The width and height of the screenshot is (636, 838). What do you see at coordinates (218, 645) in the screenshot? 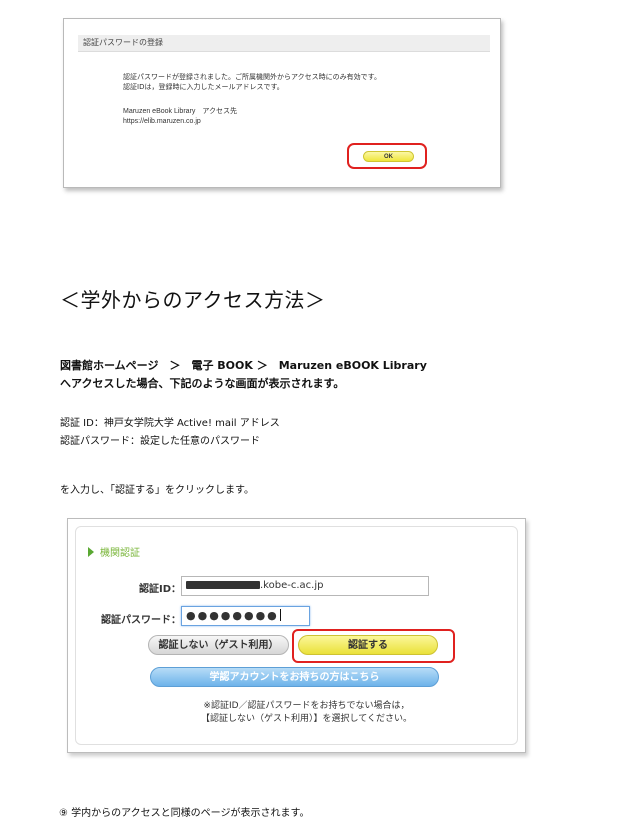
I see `guest-use-button: 認証しない（ゲスト利用）` at bounding box center [218, 645].